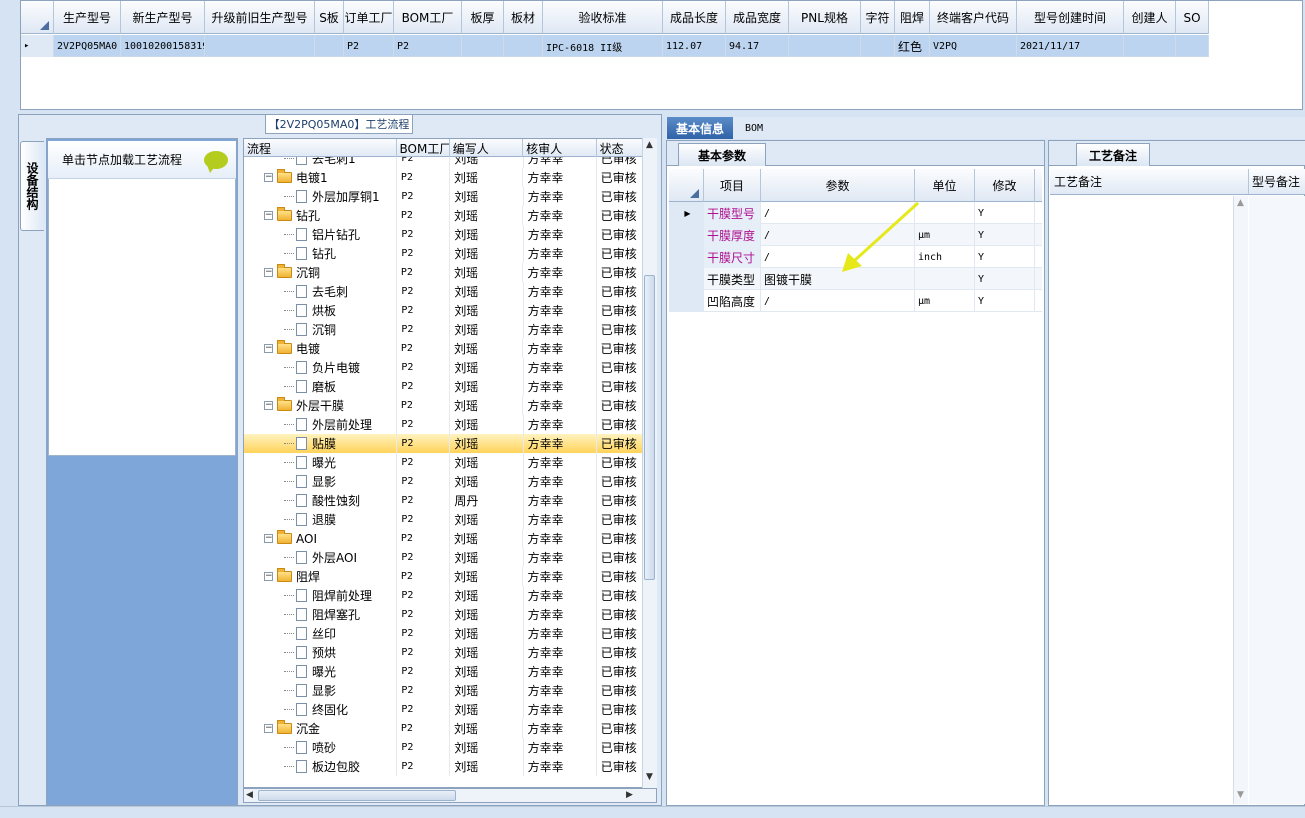 The width and height of the screenshot is (1305, 818). I want to click on tree-column-header: 流程, so click(320, 148).